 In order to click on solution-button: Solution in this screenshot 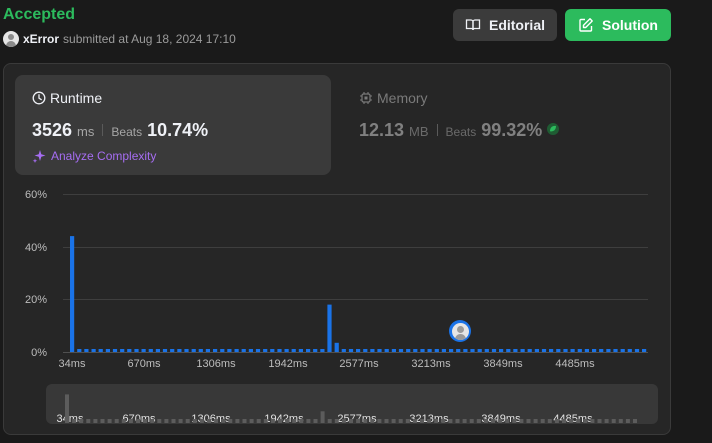, I will do `click(618, 25)`.